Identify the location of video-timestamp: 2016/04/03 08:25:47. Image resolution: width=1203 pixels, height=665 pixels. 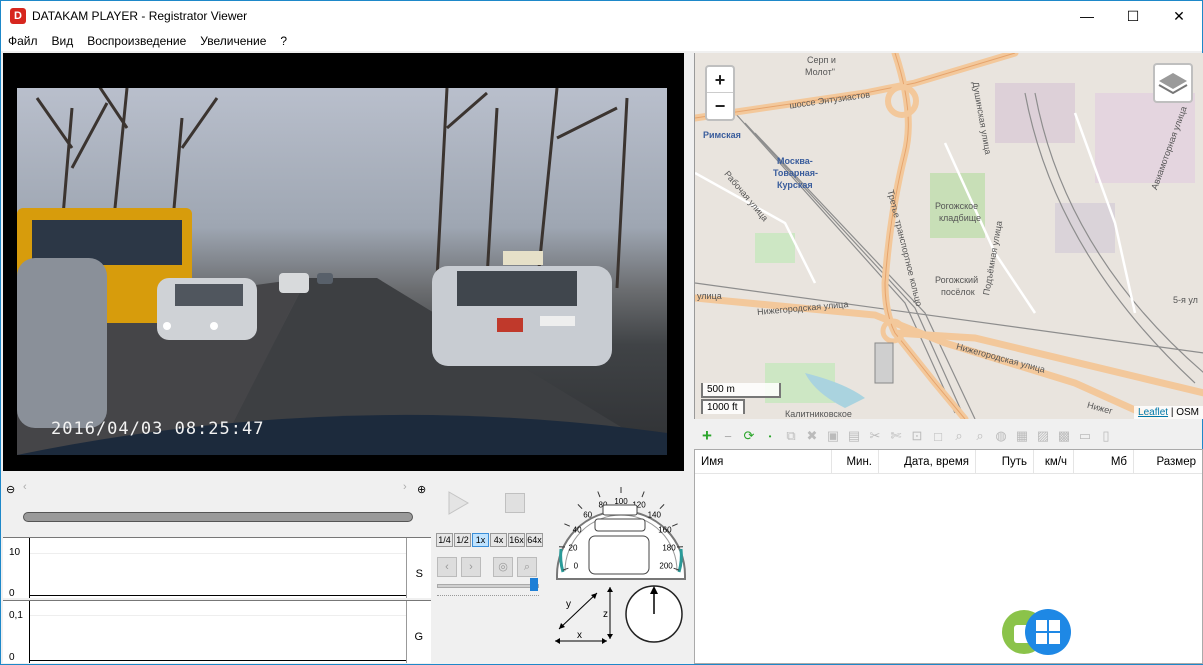
(158, 429).